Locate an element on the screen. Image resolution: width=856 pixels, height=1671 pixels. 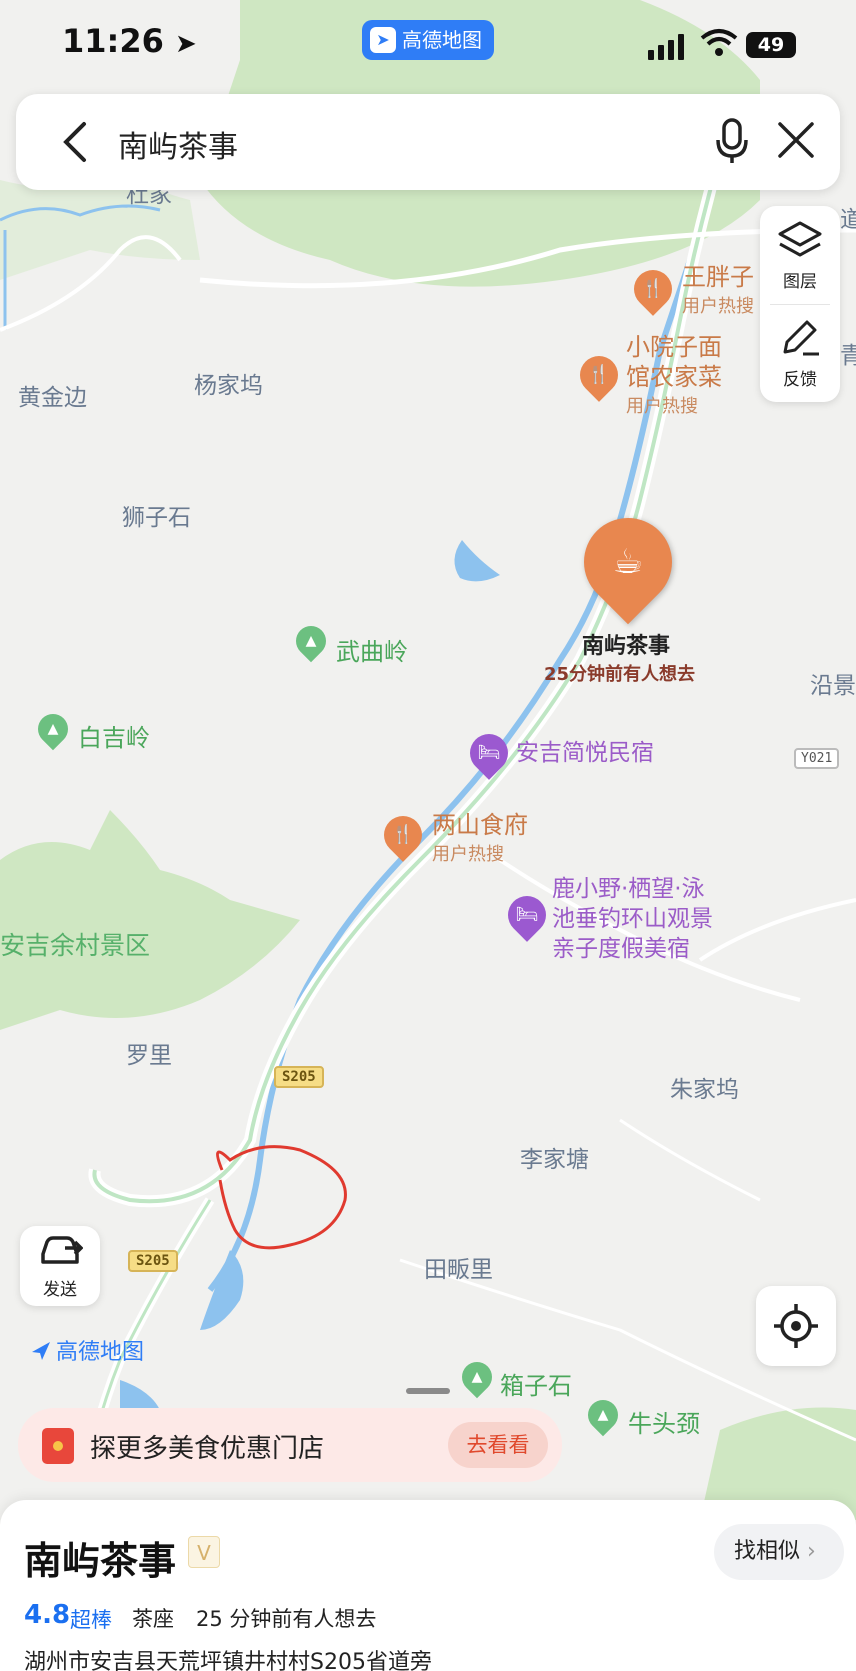
poi-label: 安吉简悦民宿 is located at coordinates (585, 753).